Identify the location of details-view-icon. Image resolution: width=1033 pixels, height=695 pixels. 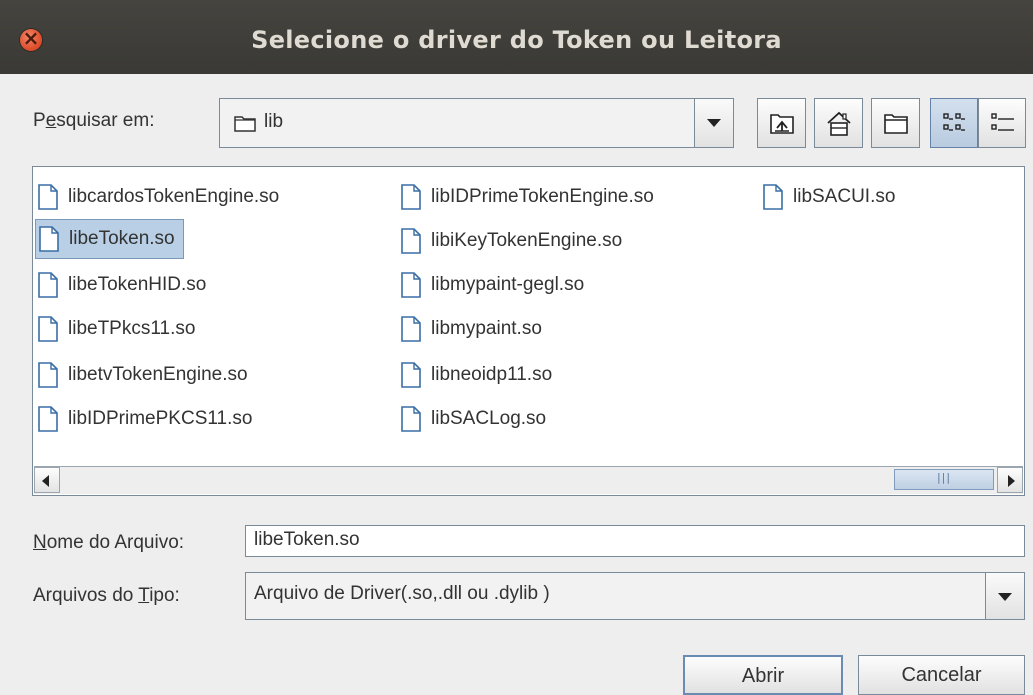
(1002, 122).